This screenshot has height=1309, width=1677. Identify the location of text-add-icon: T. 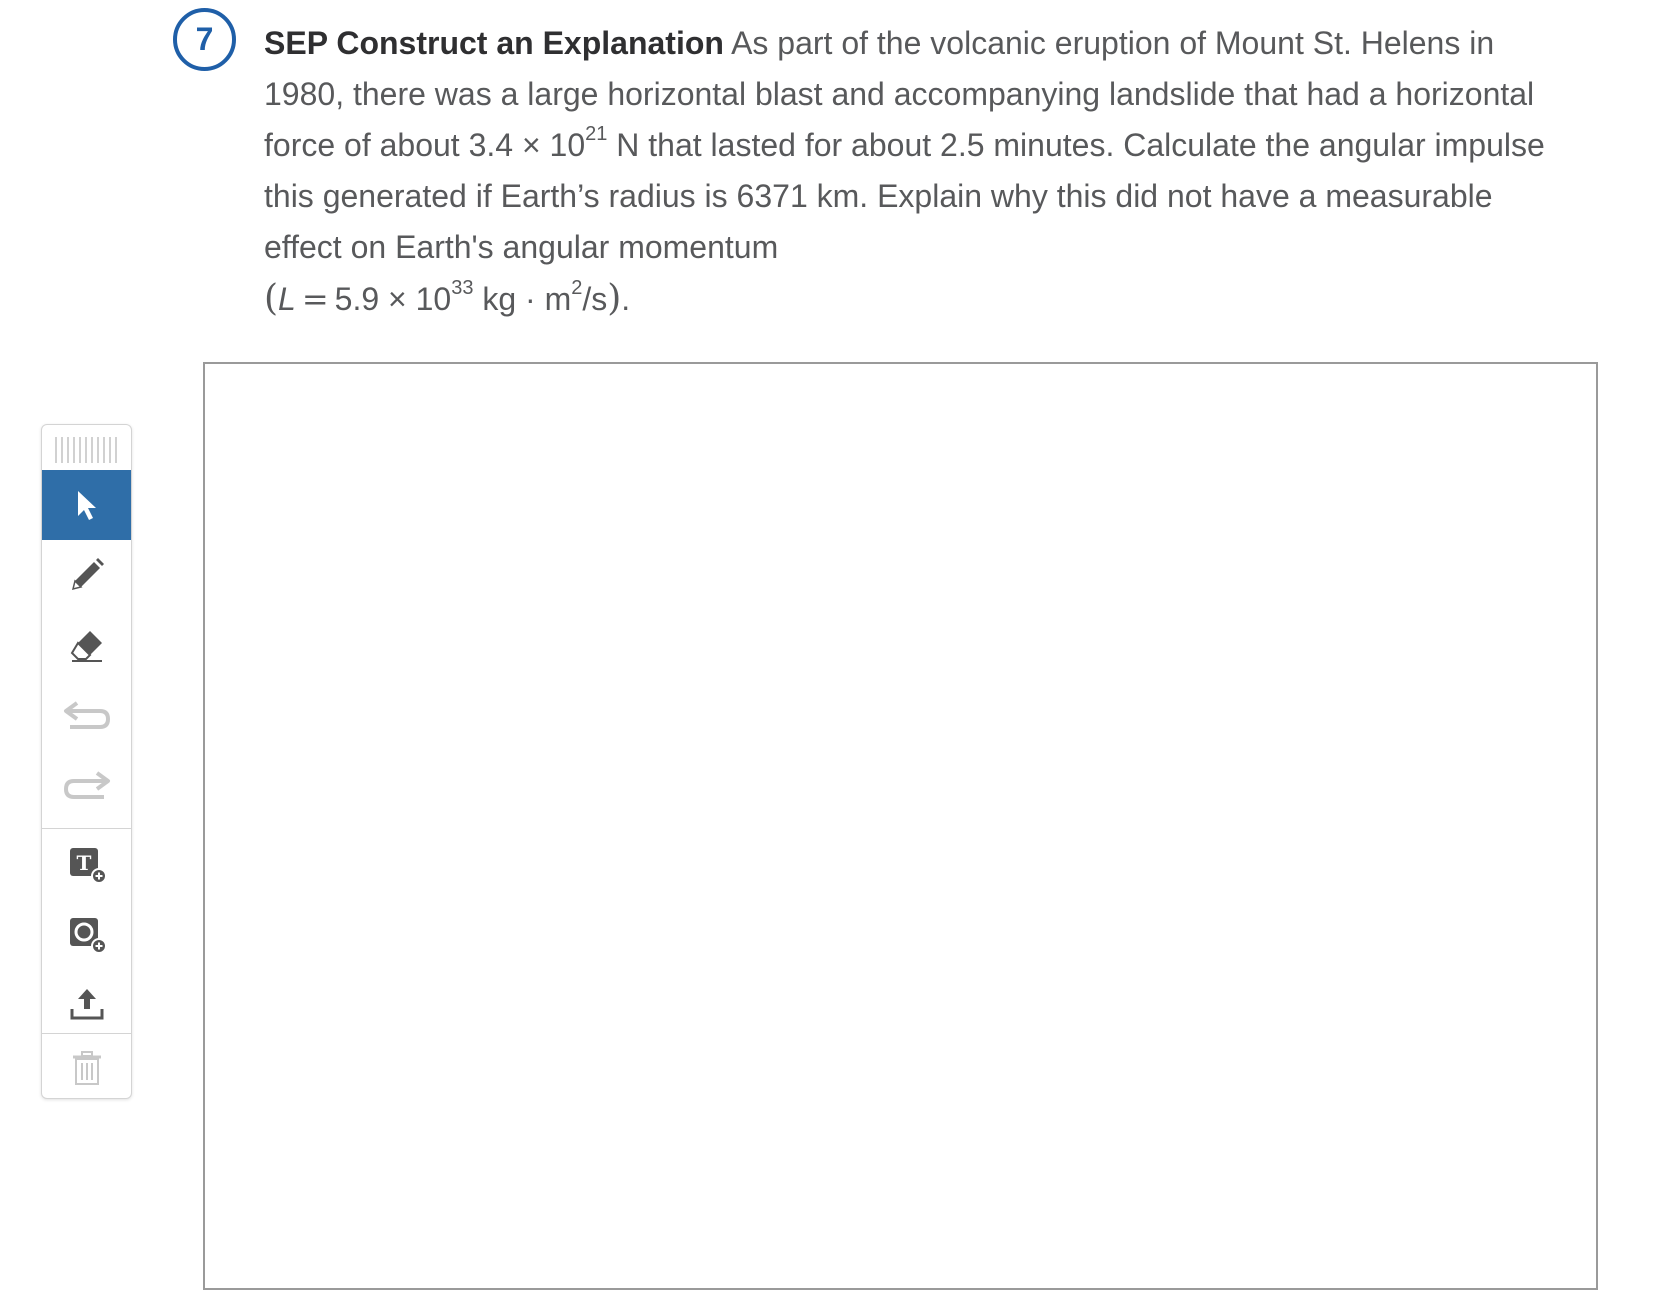
(88, 866).